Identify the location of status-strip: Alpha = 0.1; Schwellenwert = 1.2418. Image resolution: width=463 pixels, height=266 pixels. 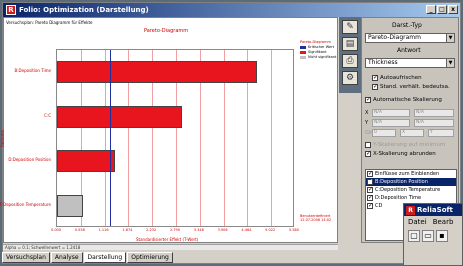
(170, 247).